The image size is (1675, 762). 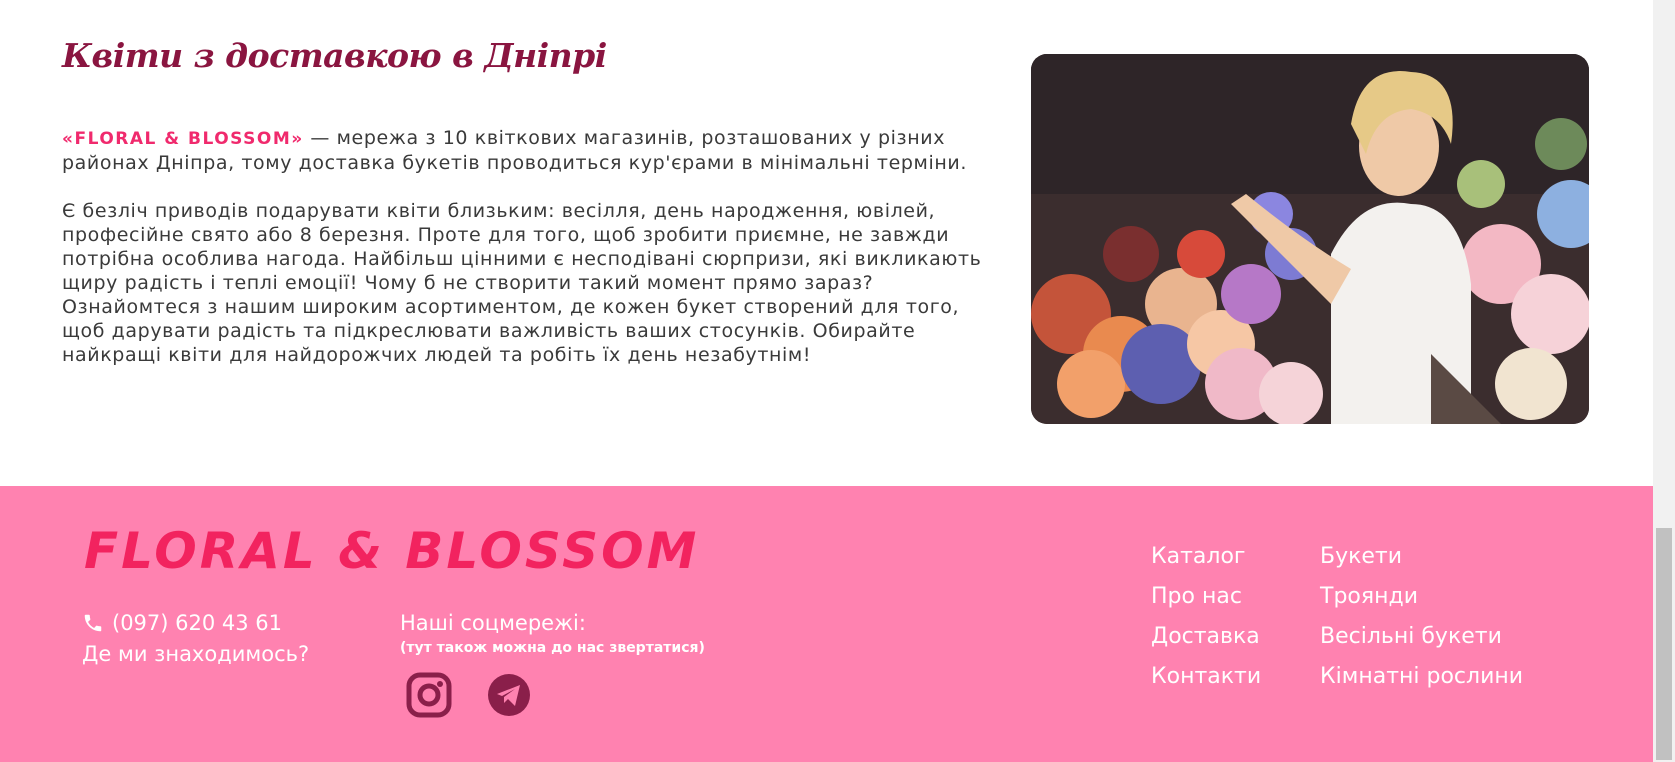 I want to click on nav-link-roses: Троянди, so click(x=1421, y=602).